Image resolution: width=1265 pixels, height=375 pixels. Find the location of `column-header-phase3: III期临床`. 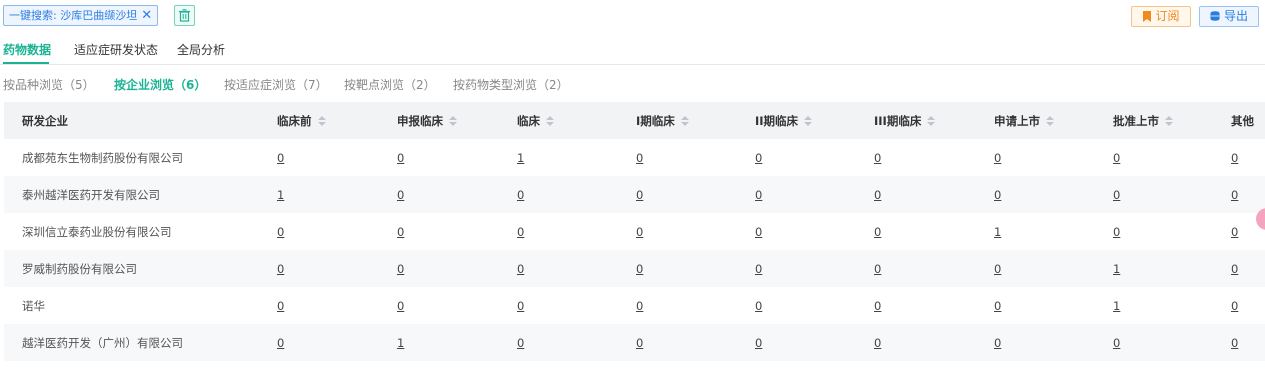

column-header-phase3: III期临床 is located at coordinates (920, 120).